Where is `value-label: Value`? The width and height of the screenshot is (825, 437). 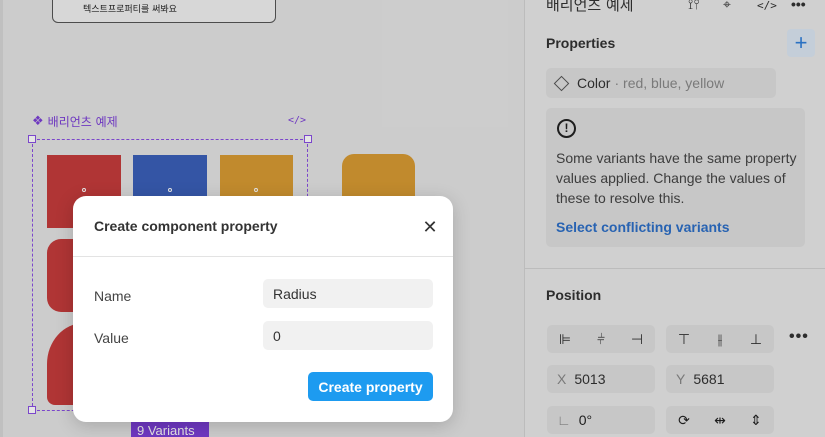 value-label: Value is located at coordinates (111, 338).